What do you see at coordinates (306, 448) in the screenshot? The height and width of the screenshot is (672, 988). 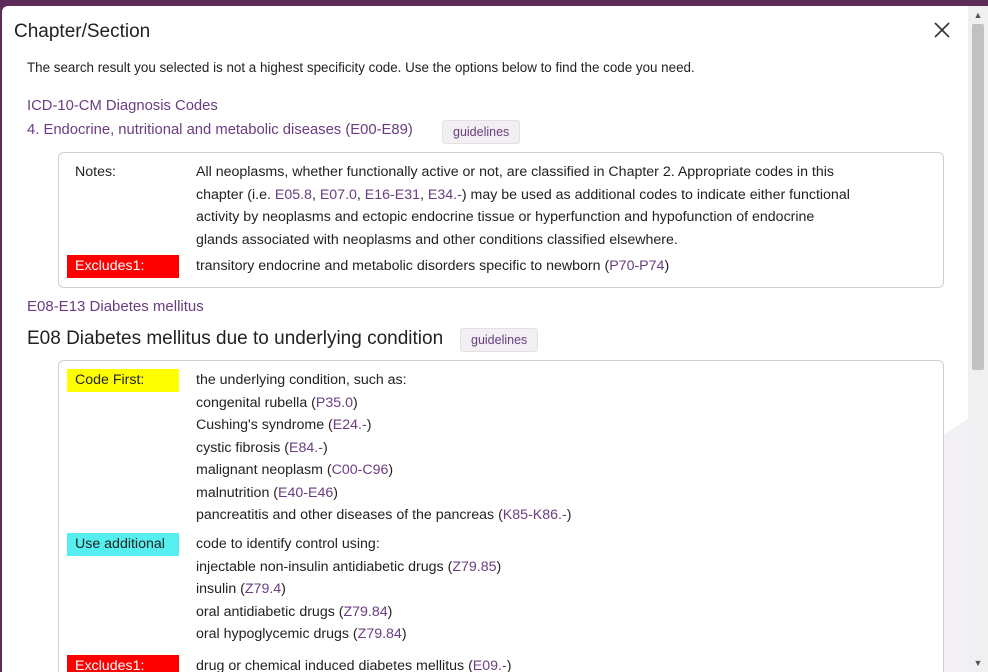 I see `code-link: E84.-` at bounding box center [306, 448].